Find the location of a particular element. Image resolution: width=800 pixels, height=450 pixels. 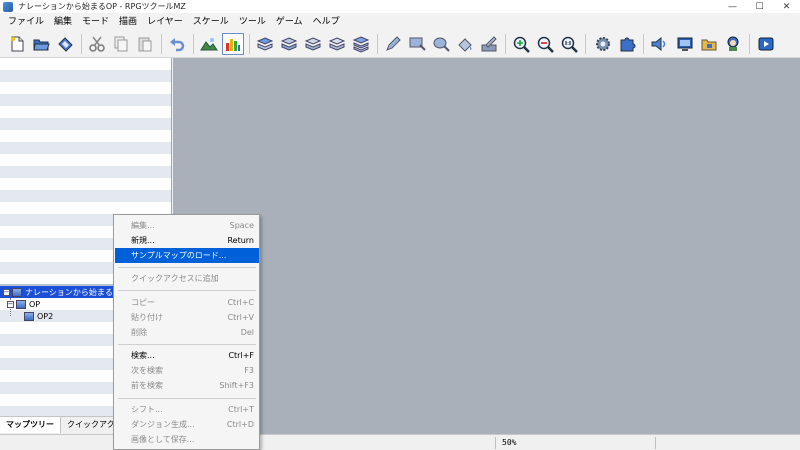

menu-edit: 編集 is located at coordinates (63, 22).